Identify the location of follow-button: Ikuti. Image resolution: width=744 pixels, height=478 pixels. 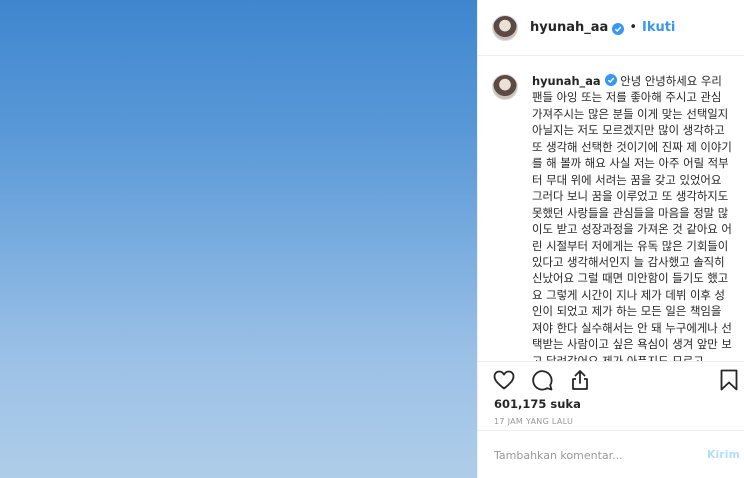
(658, 27).